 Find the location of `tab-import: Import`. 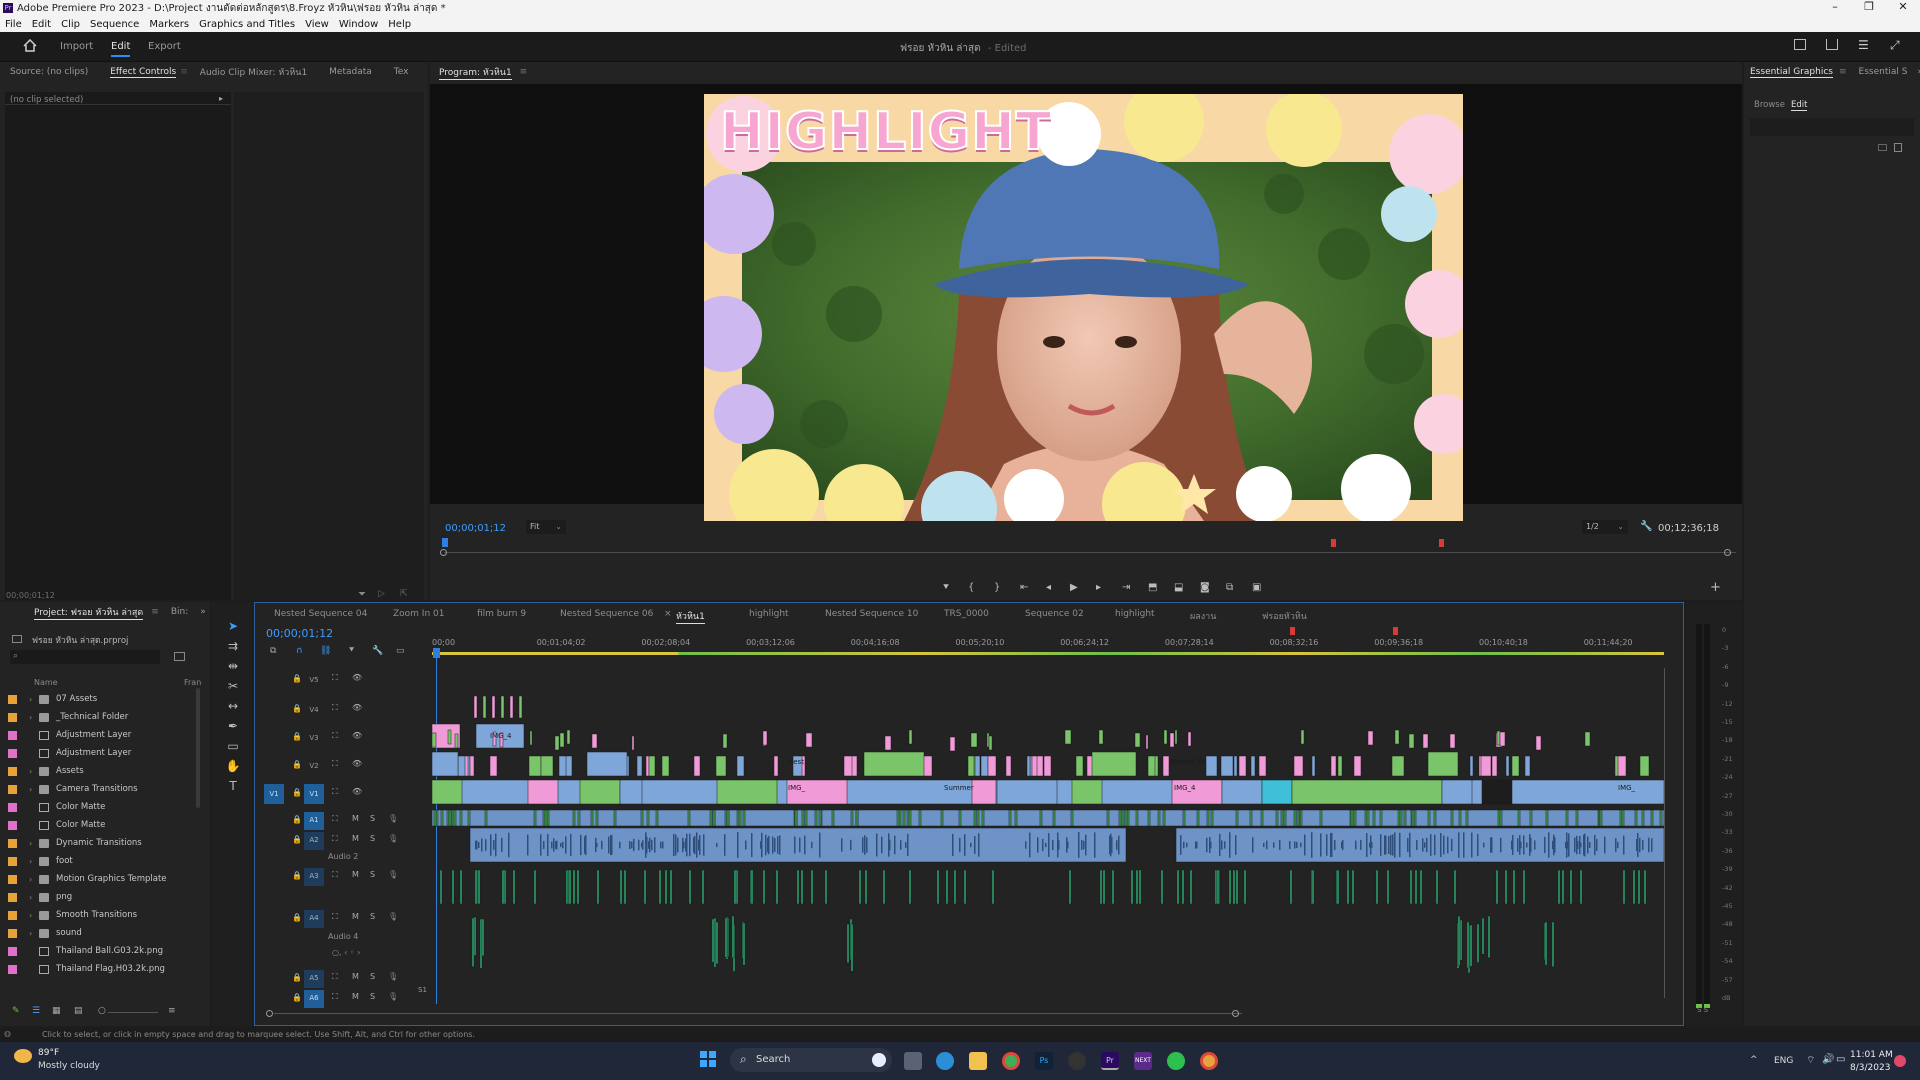

tab-import: Import is located at coordinates (76, 46).